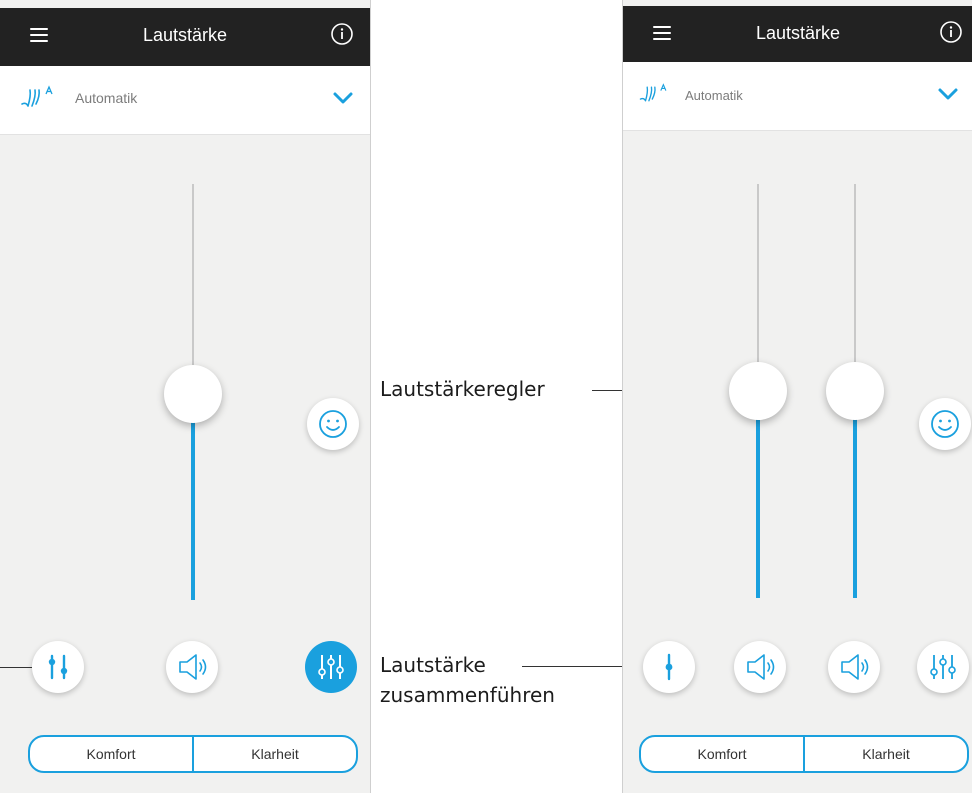 The width and height of the screenshot is (972, 793). I want to click on callout-left-edge-line, so click(16, 667).